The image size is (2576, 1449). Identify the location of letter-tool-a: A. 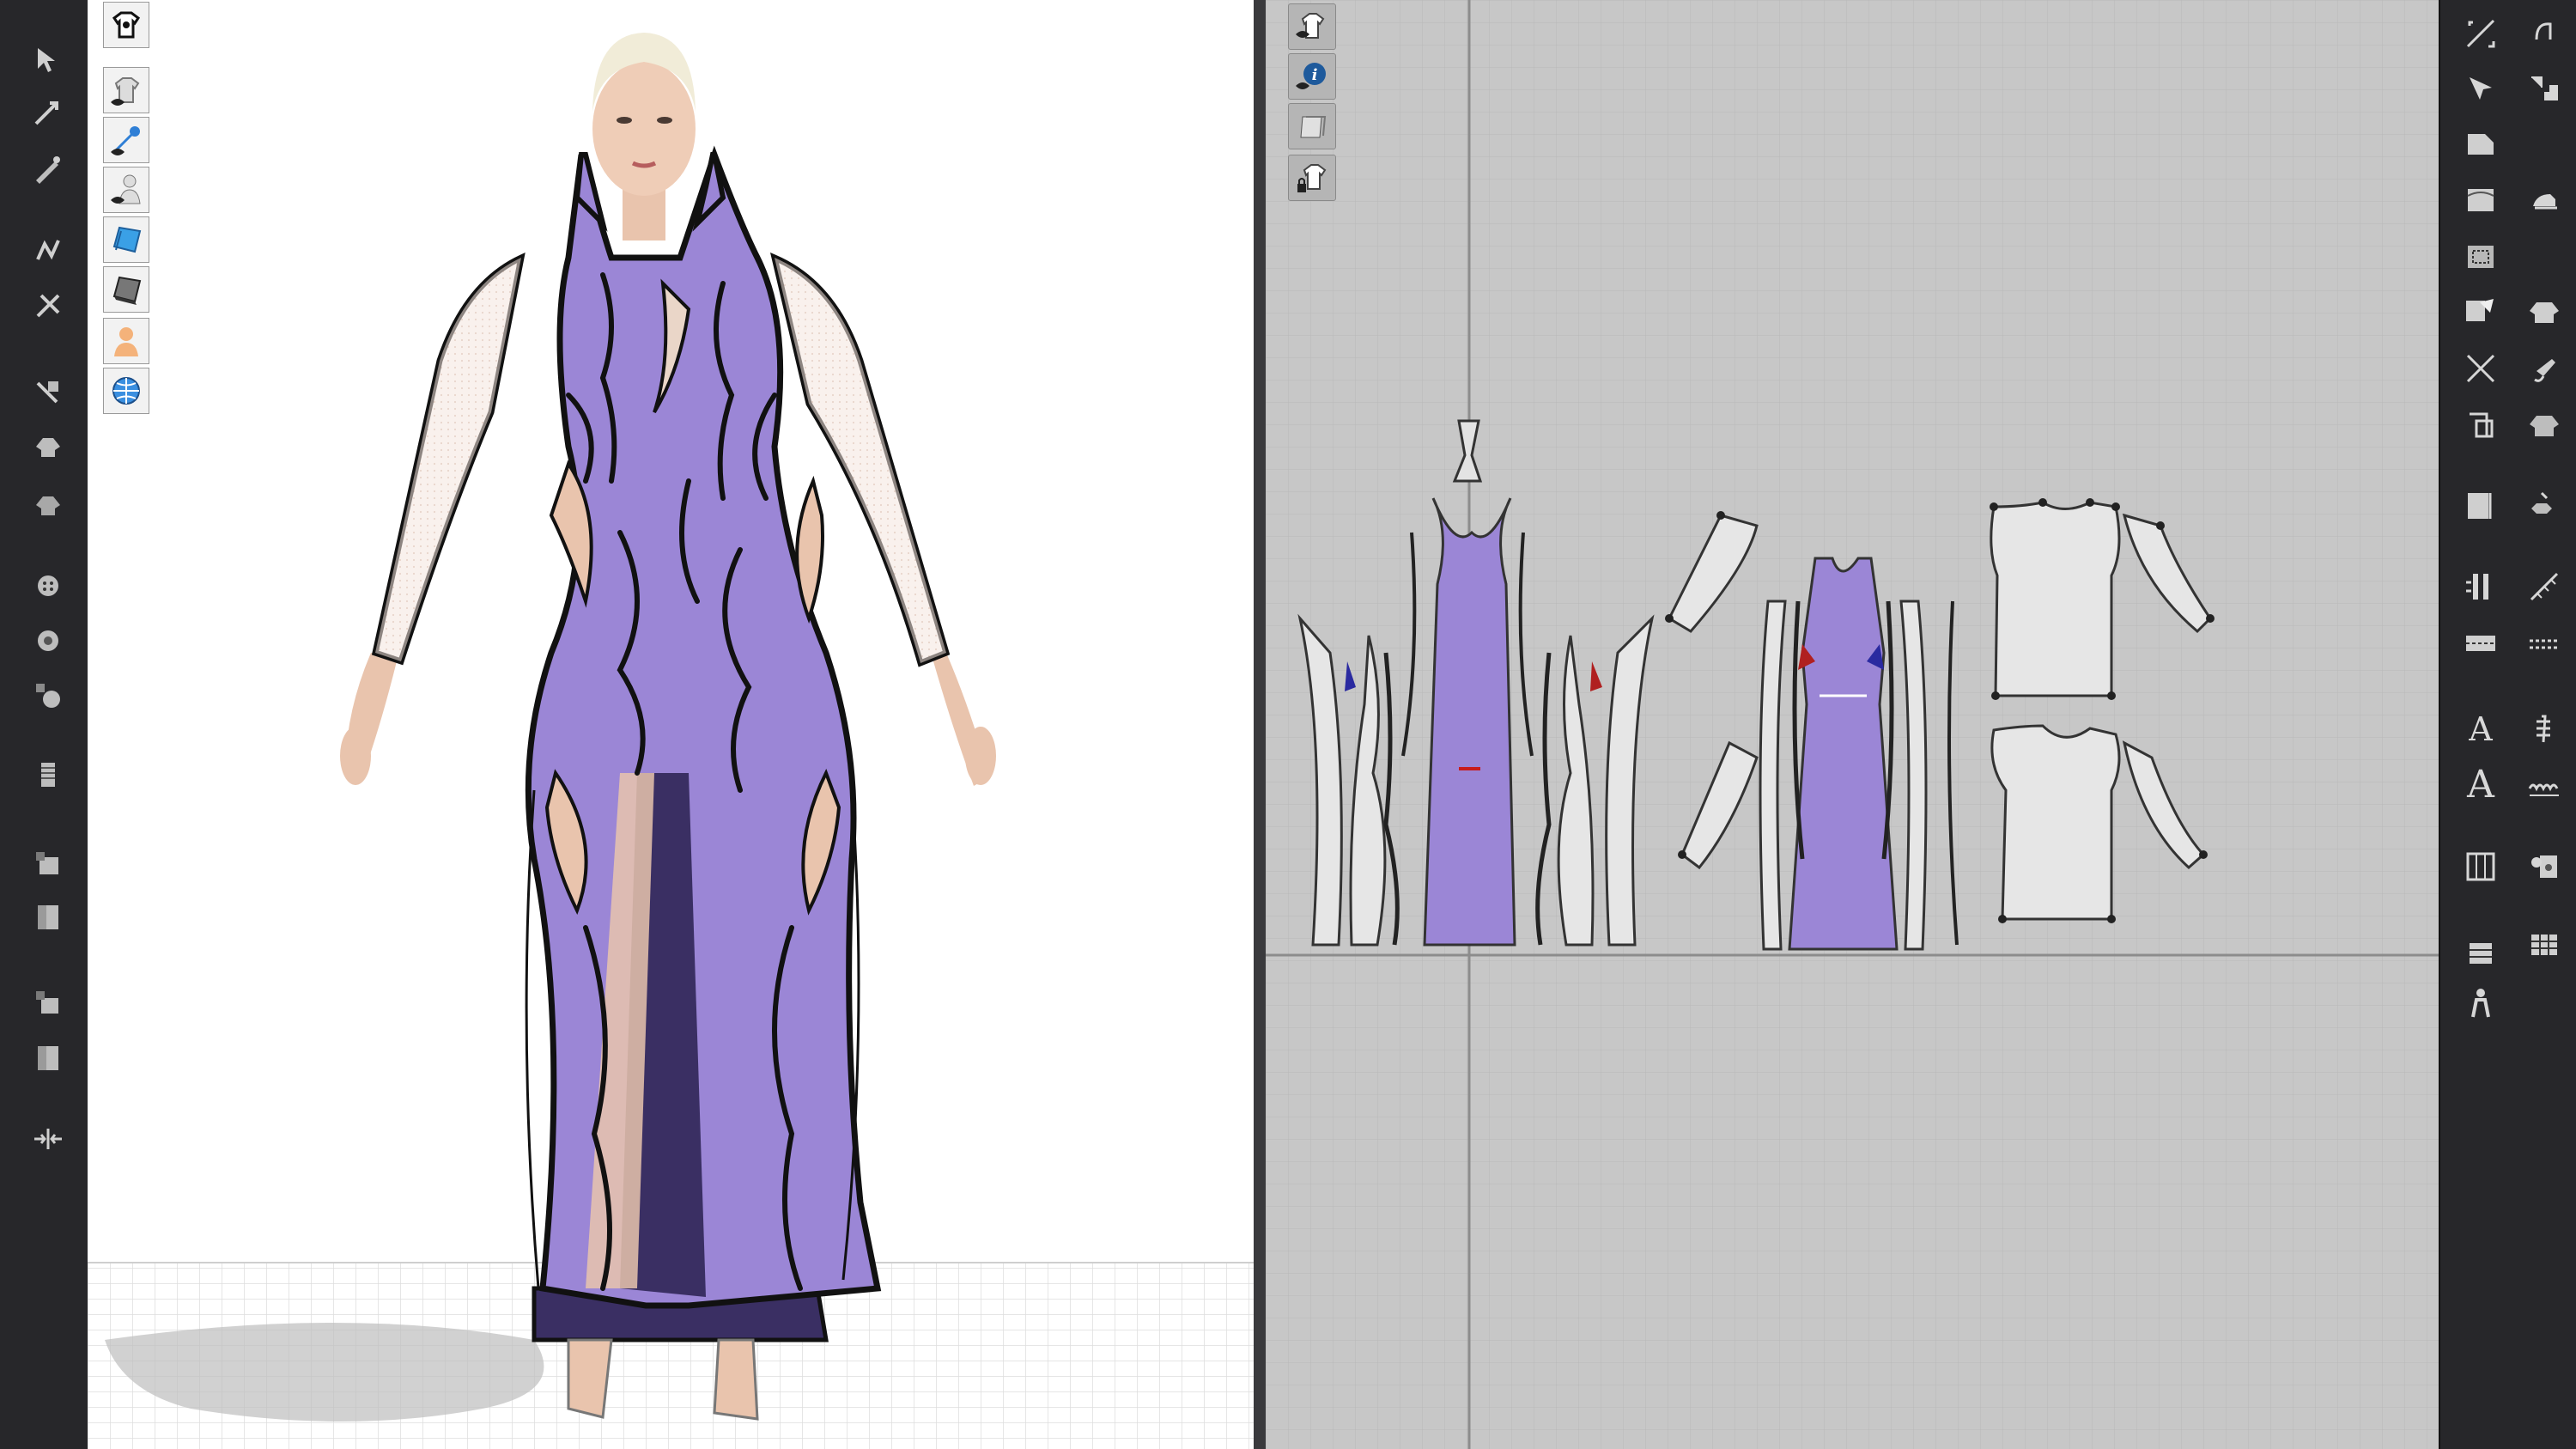
(2480, 729).